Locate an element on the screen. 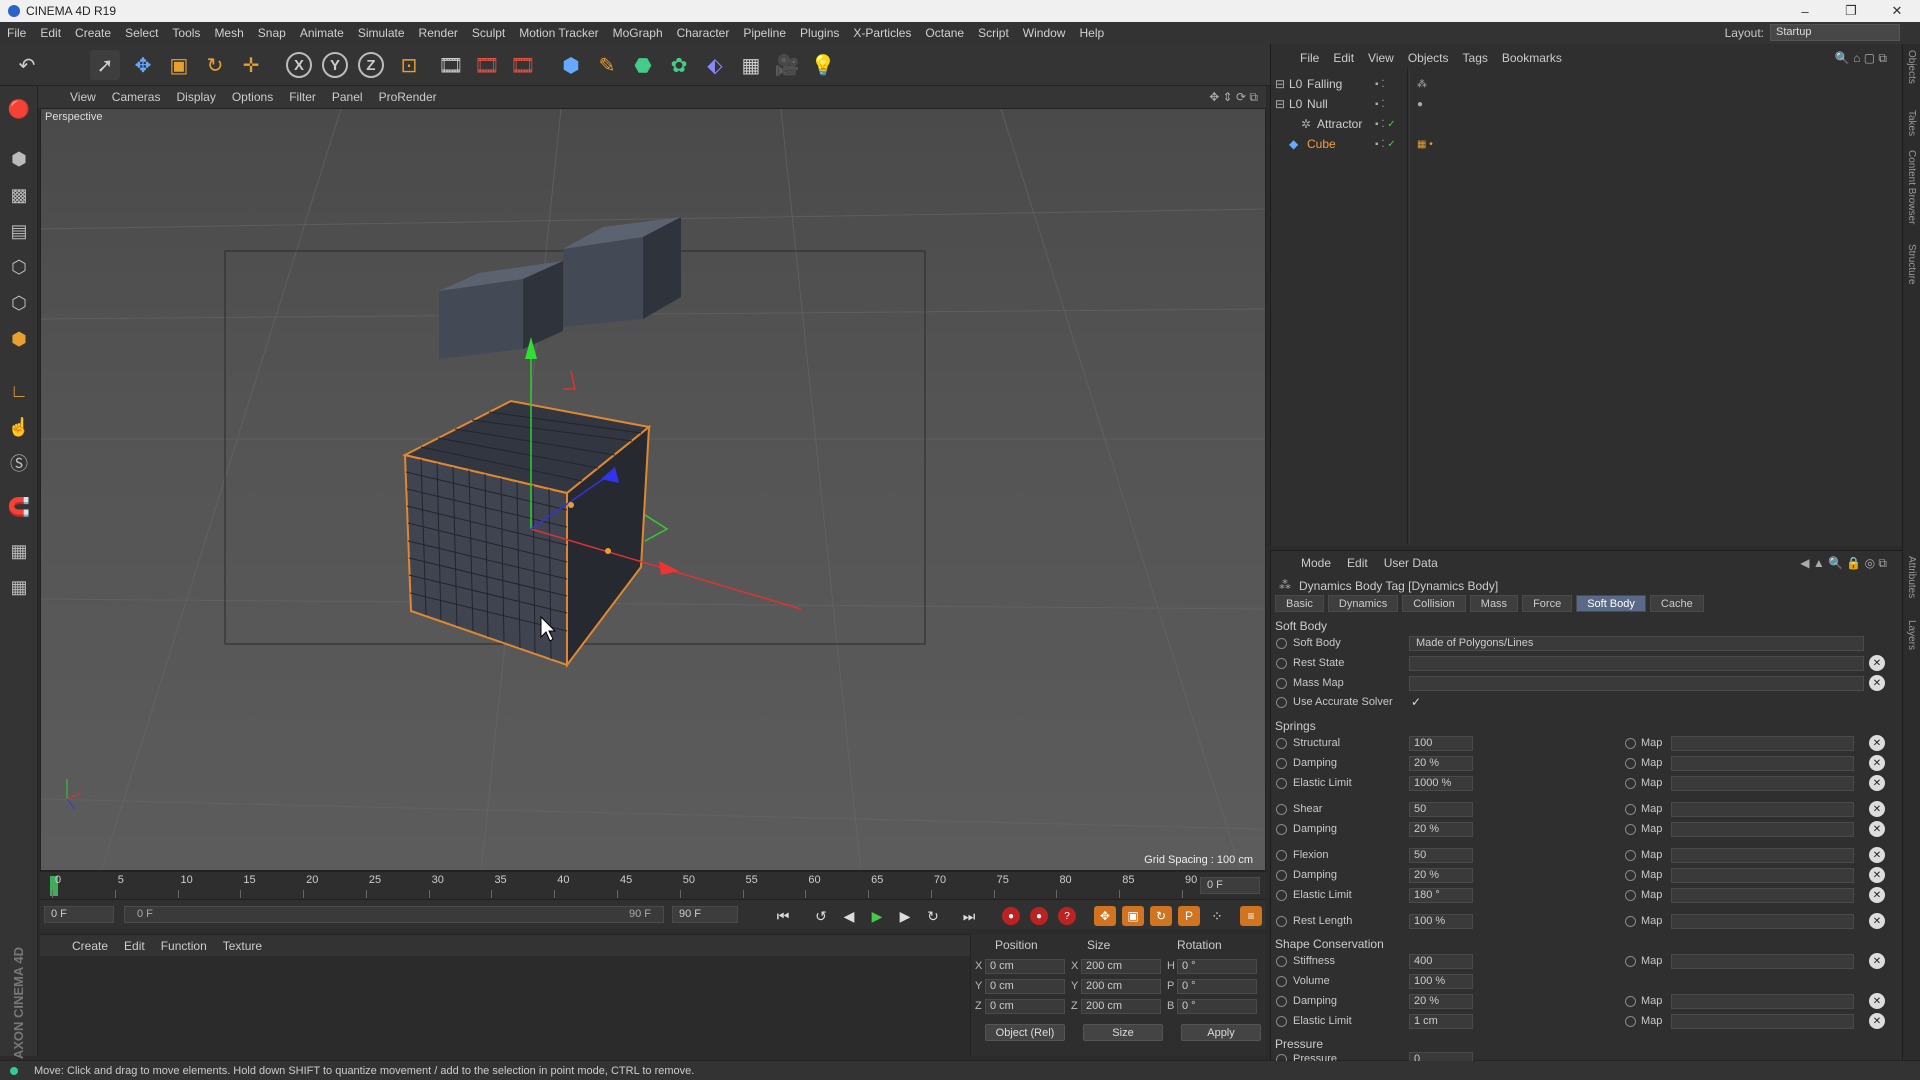 Image resolution: width=1920 pixels, height=1080 pixels. pressure-value: 0 is located at coordinates (1441, 1056).